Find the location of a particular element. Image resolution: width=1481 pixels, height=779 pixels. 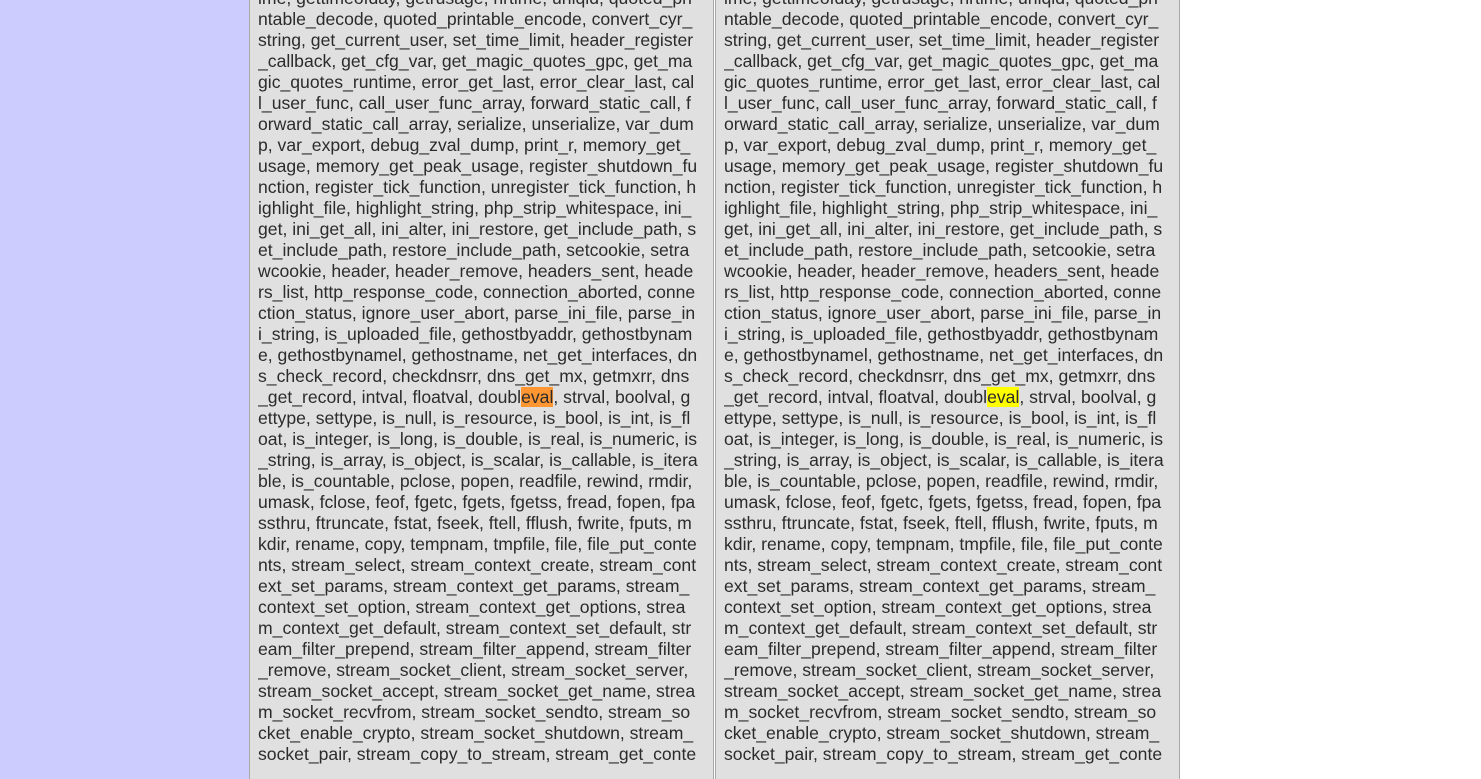

current-find-match-highlight: eval is located at coordinates (537, 397).